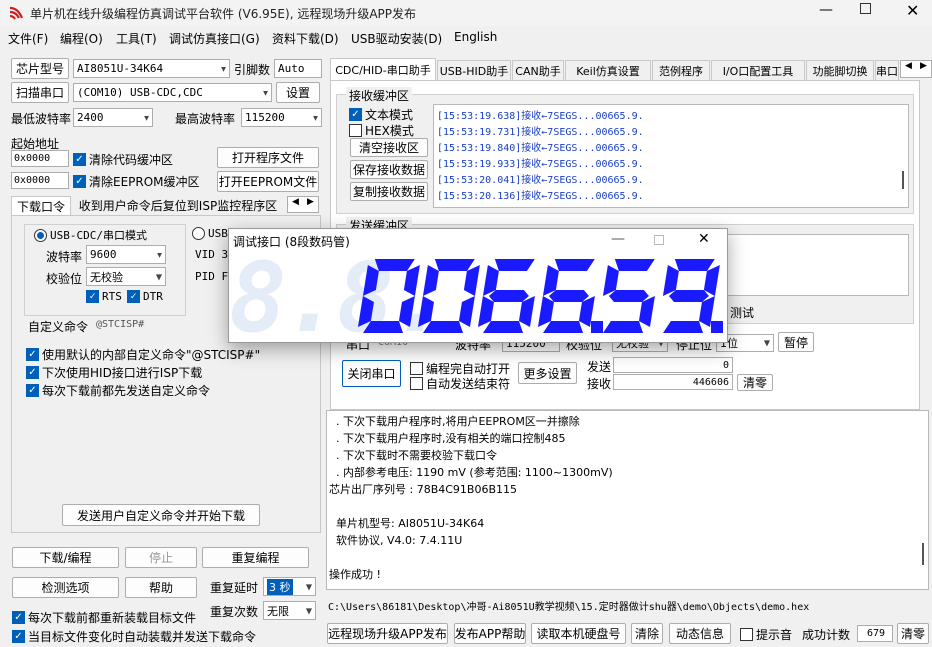 This screenshot has width=932, height=647. Describe the element at coordinates (28, 38) in the screenshot. I see `menu-file: 文件(F)` at that location.